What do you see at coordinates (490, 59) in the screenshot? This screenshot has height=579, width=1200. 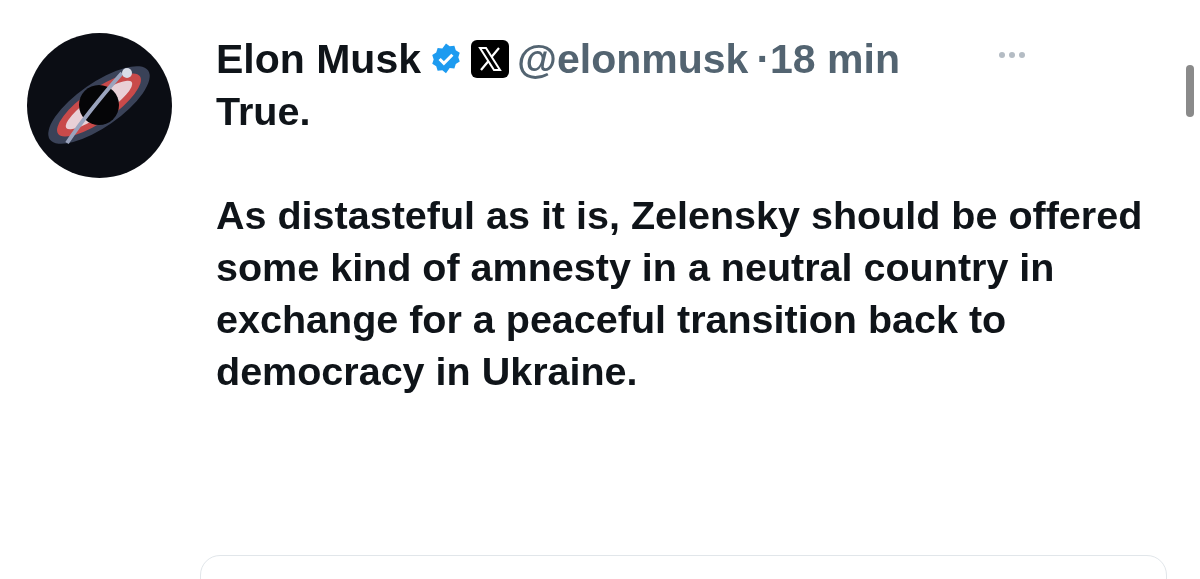 I see `x-logo-icon` at bounding box center [490, 59].